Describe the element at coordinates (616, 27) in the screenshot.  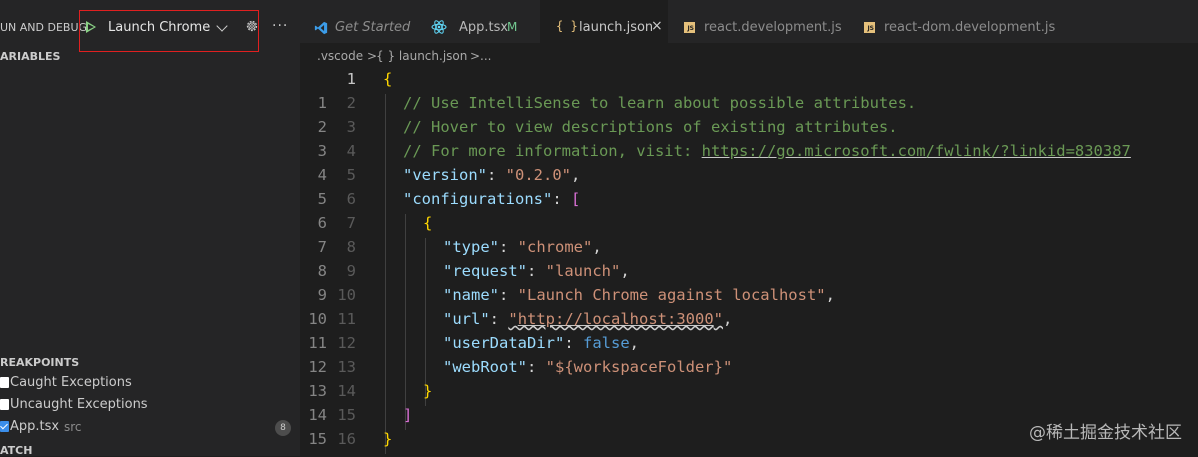
I see `tab-label: launch.json` at that location.